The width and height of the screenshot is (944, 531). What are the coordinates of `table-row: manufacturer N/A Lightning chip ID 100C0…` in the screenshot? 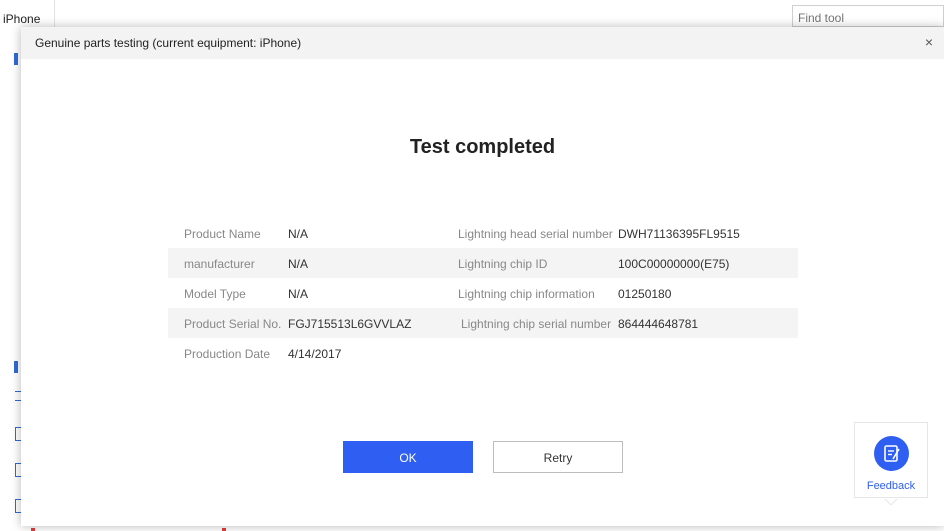 It's located at (483, 263).